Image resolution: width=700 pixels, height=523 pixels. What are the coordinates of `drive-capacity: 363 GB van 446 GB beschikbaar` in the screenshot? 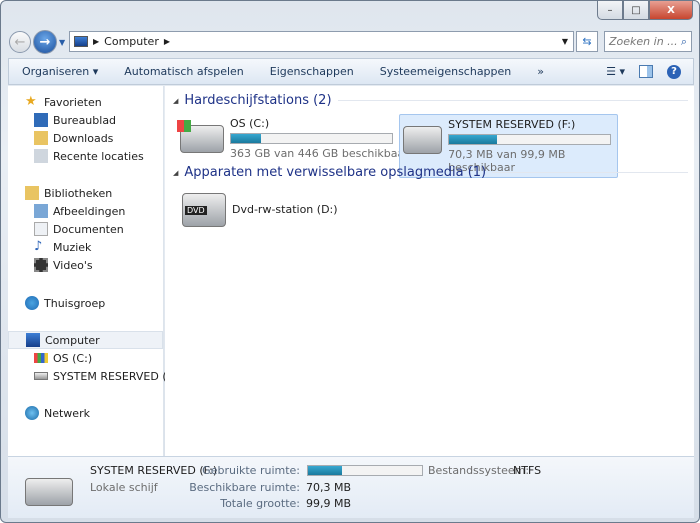 It's located at (319, 153).